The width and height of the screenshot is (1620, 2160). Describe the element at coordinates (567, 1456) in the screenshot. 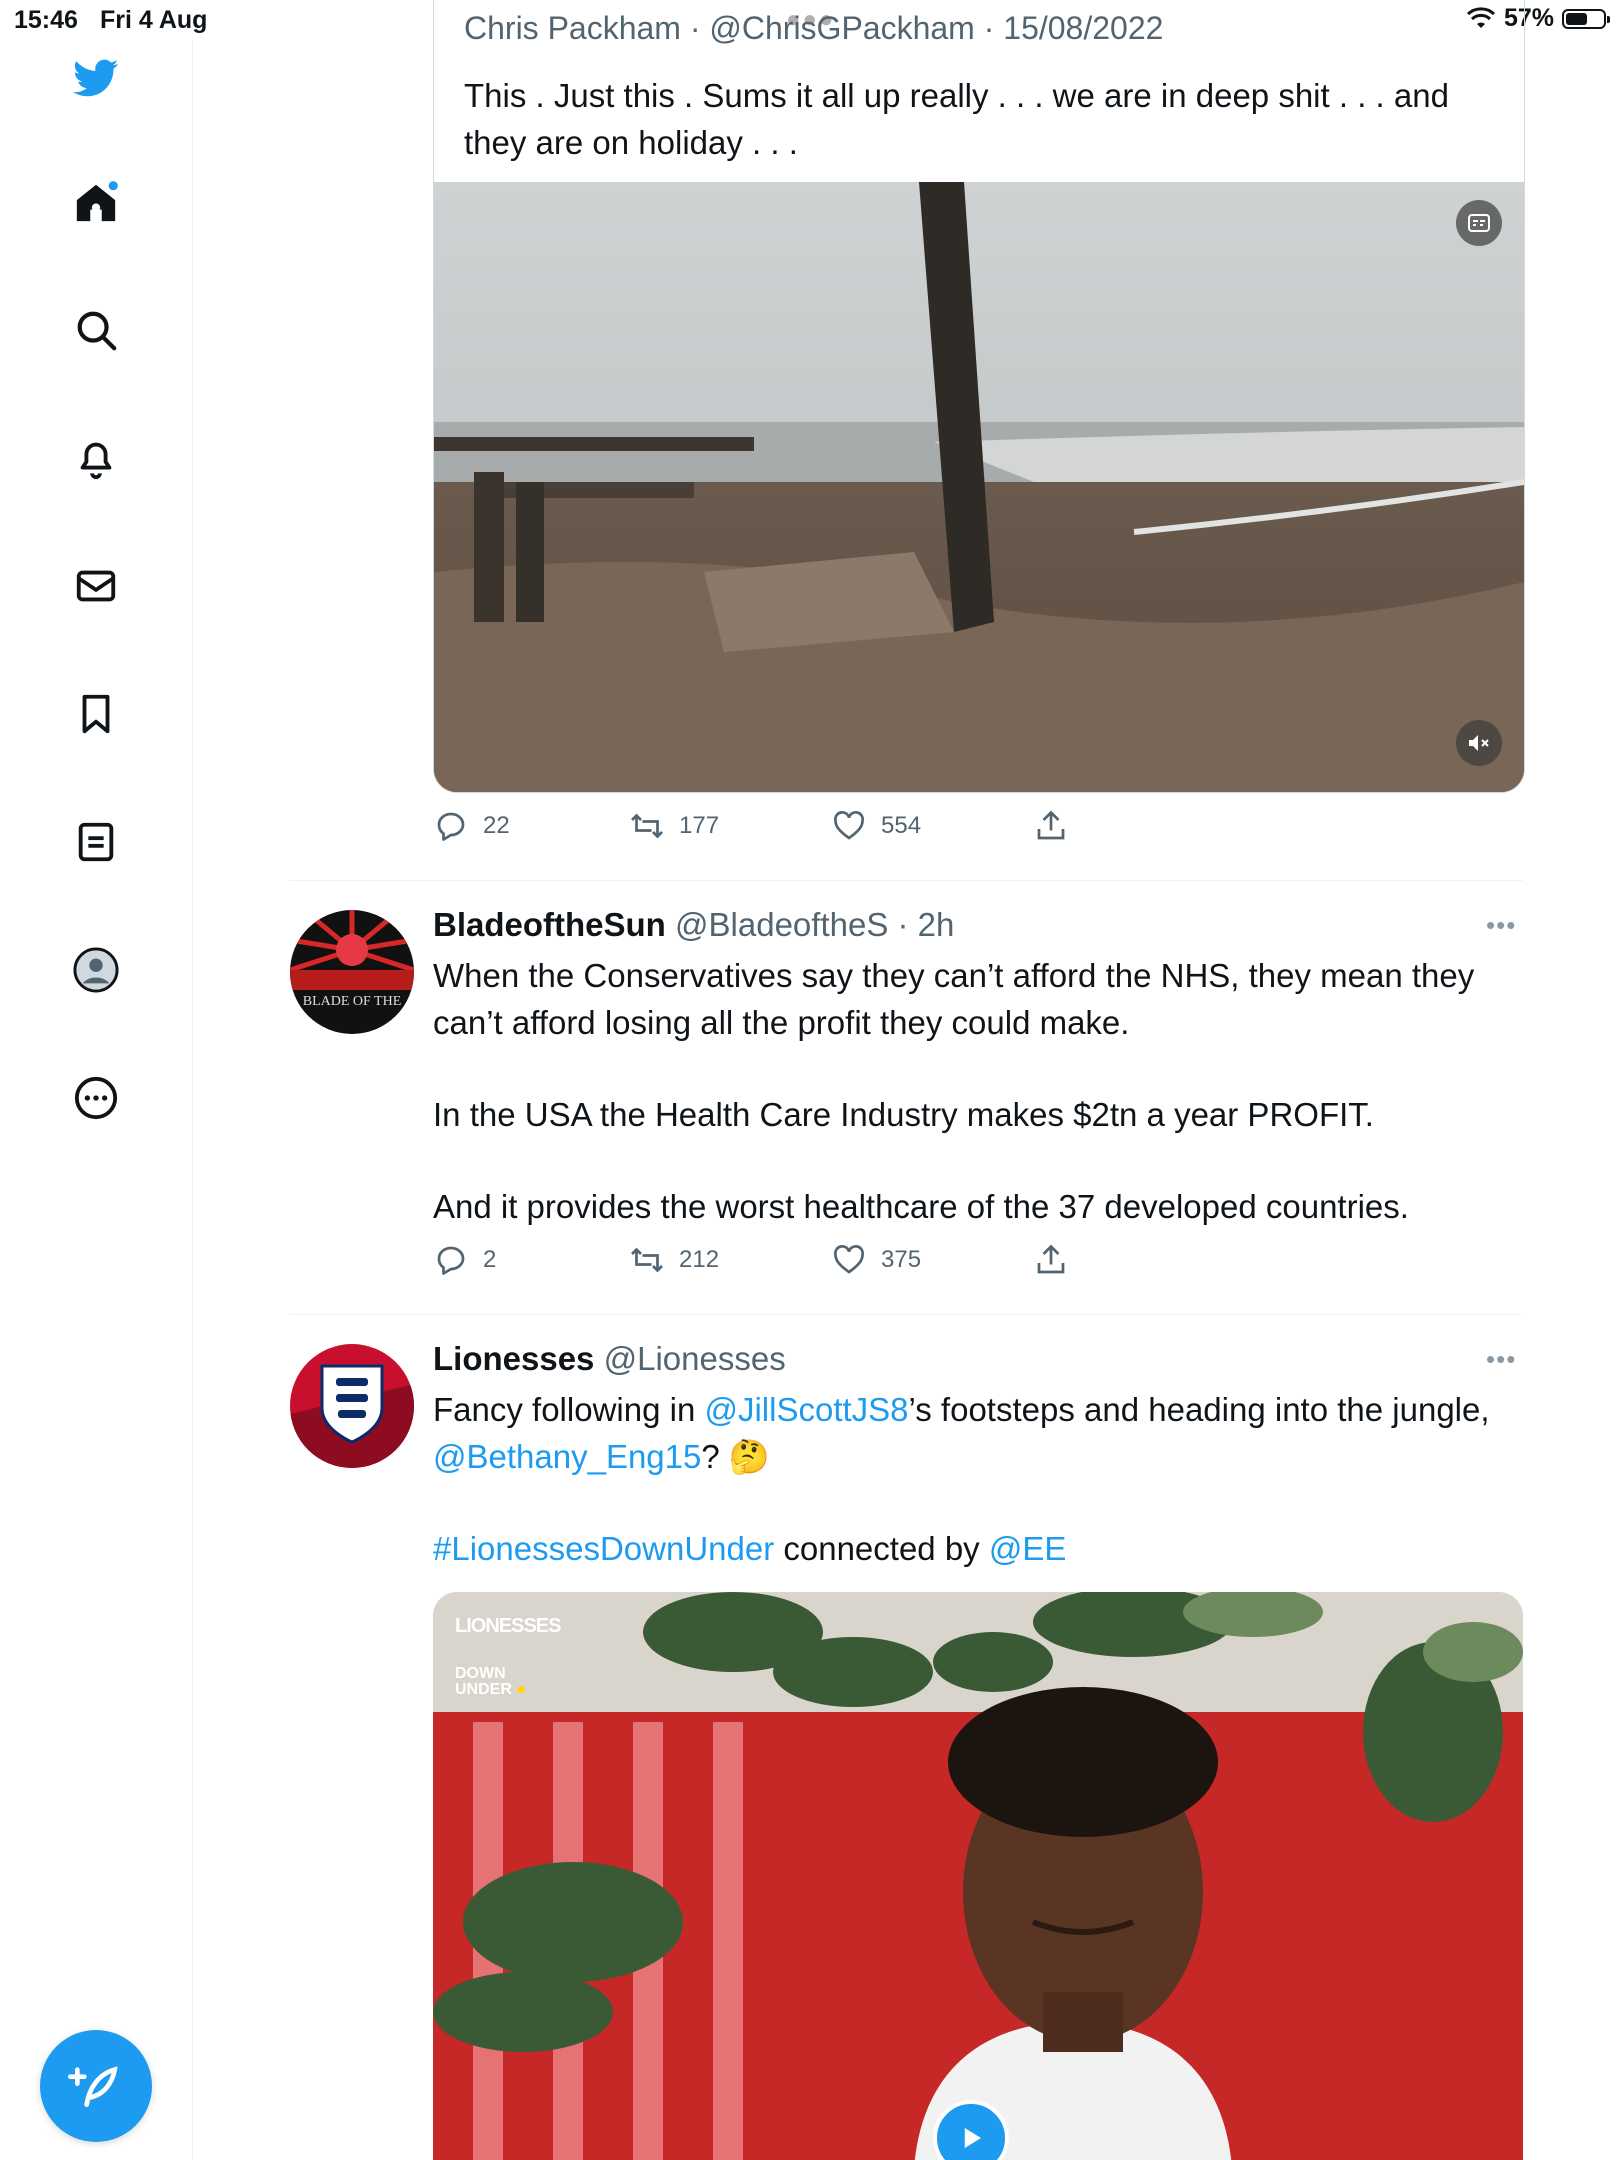

I see `mention-link: @Bethany_Eng15` at that location.